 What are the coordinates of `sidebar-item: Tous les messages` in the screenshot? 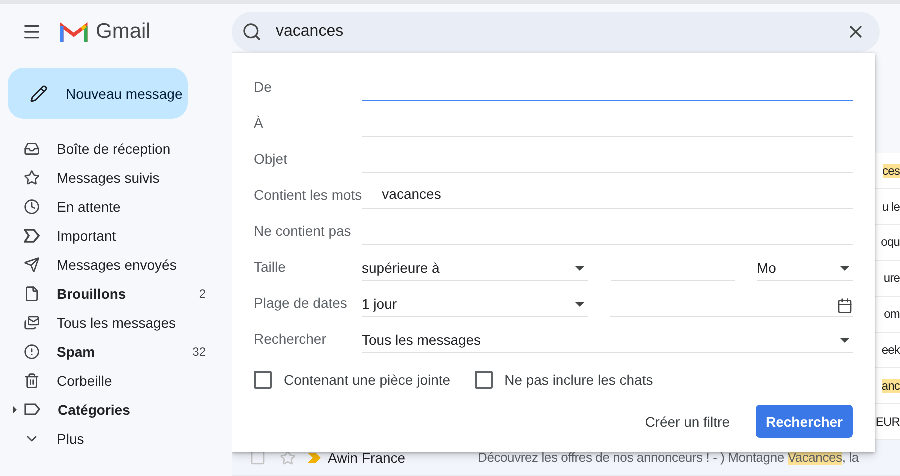 It's located at (116, 322).